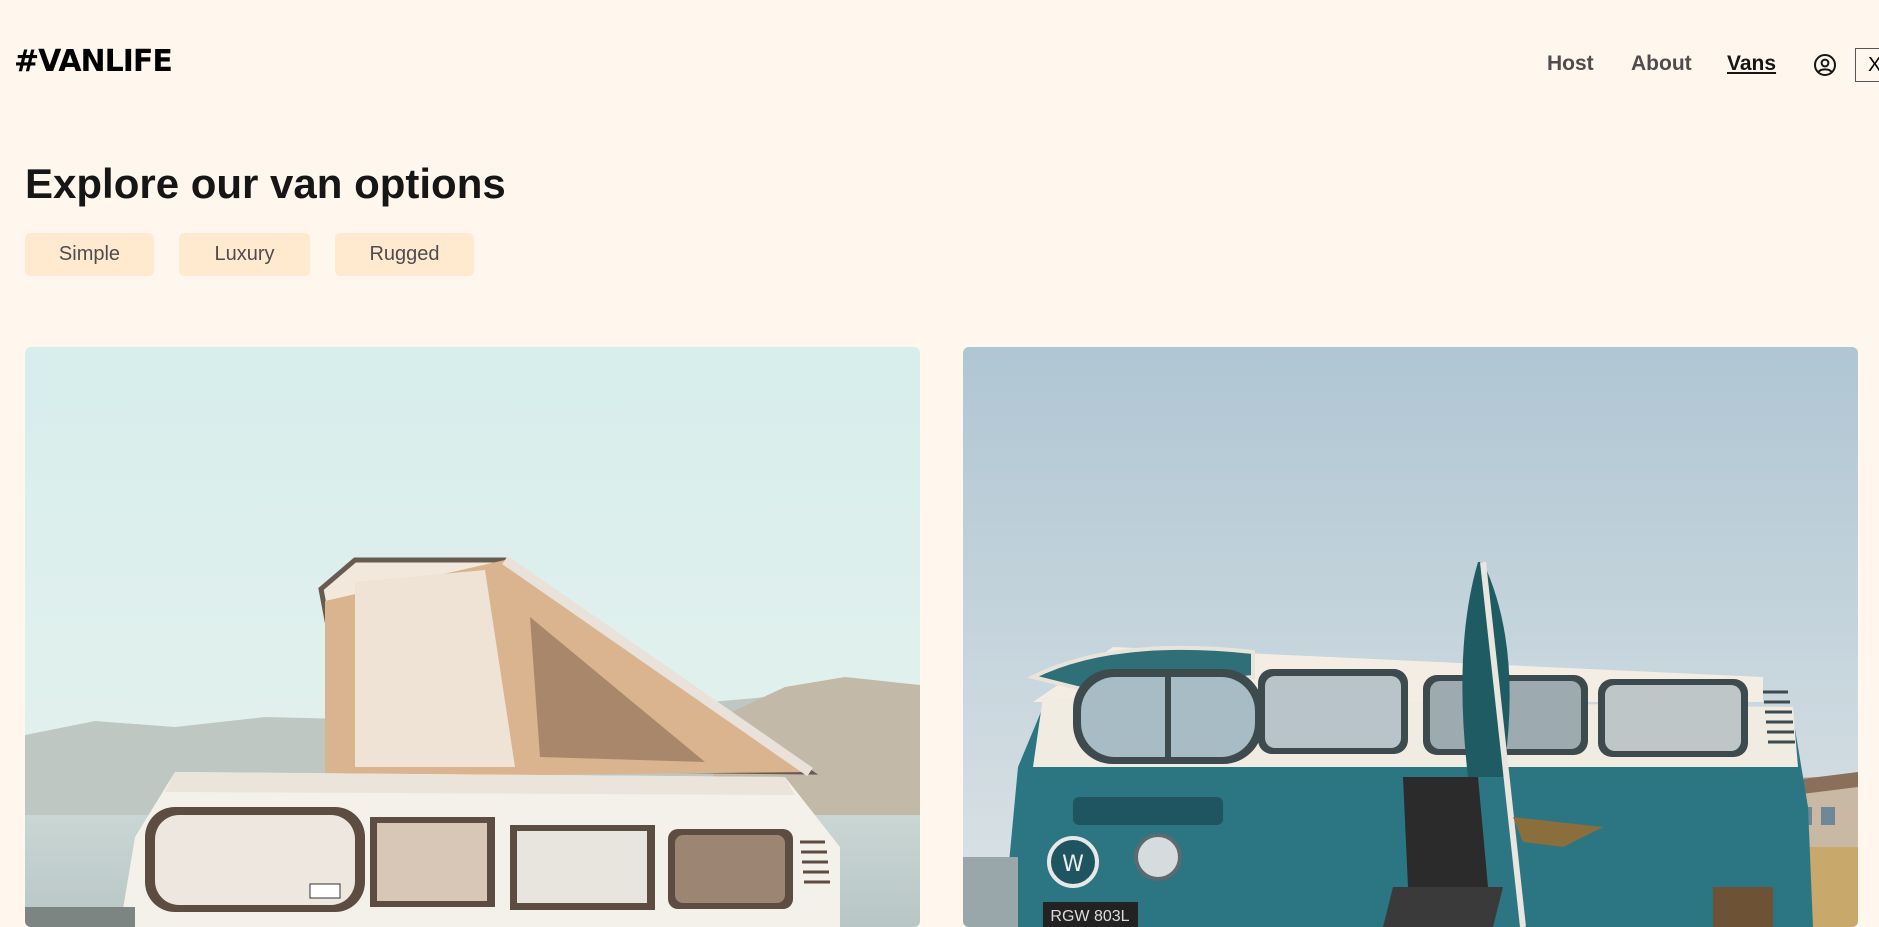 The image size is (1879, 927). Describe the element at coordinates (93, 61) in the screenshot. I see `site-logo: #VANLIFE` at that location.